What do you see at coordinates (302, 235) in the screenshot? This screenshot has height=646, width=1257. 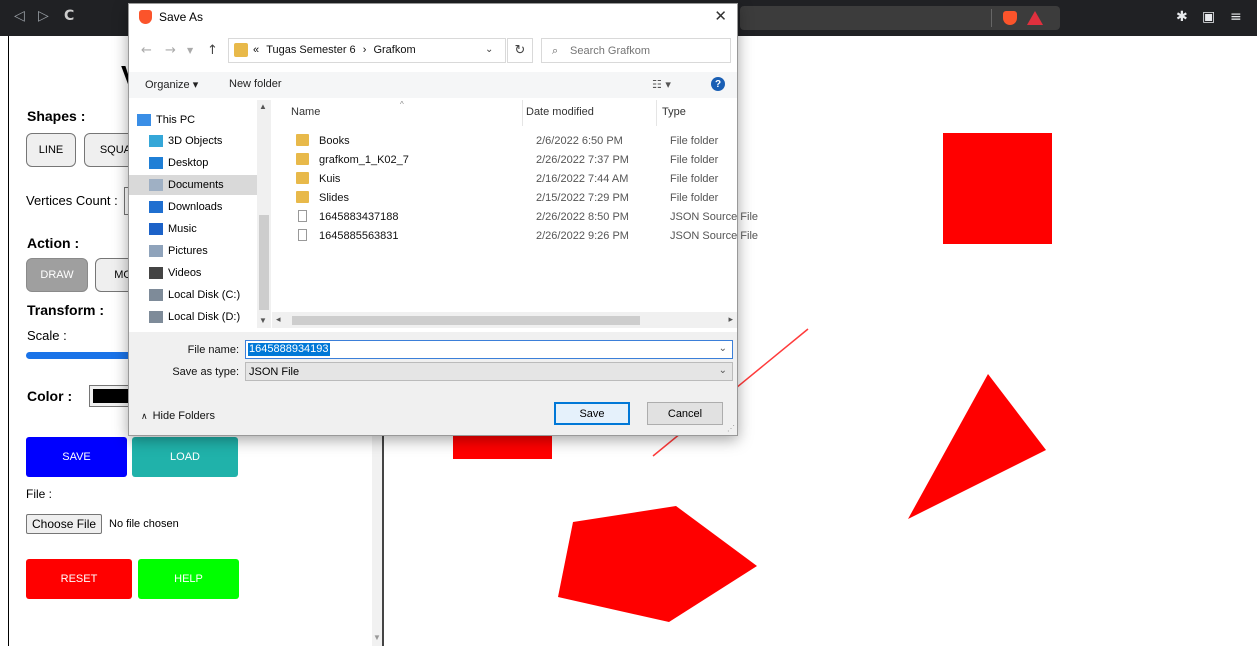 I see `json-file-icon` at bounding box center [302, 235].